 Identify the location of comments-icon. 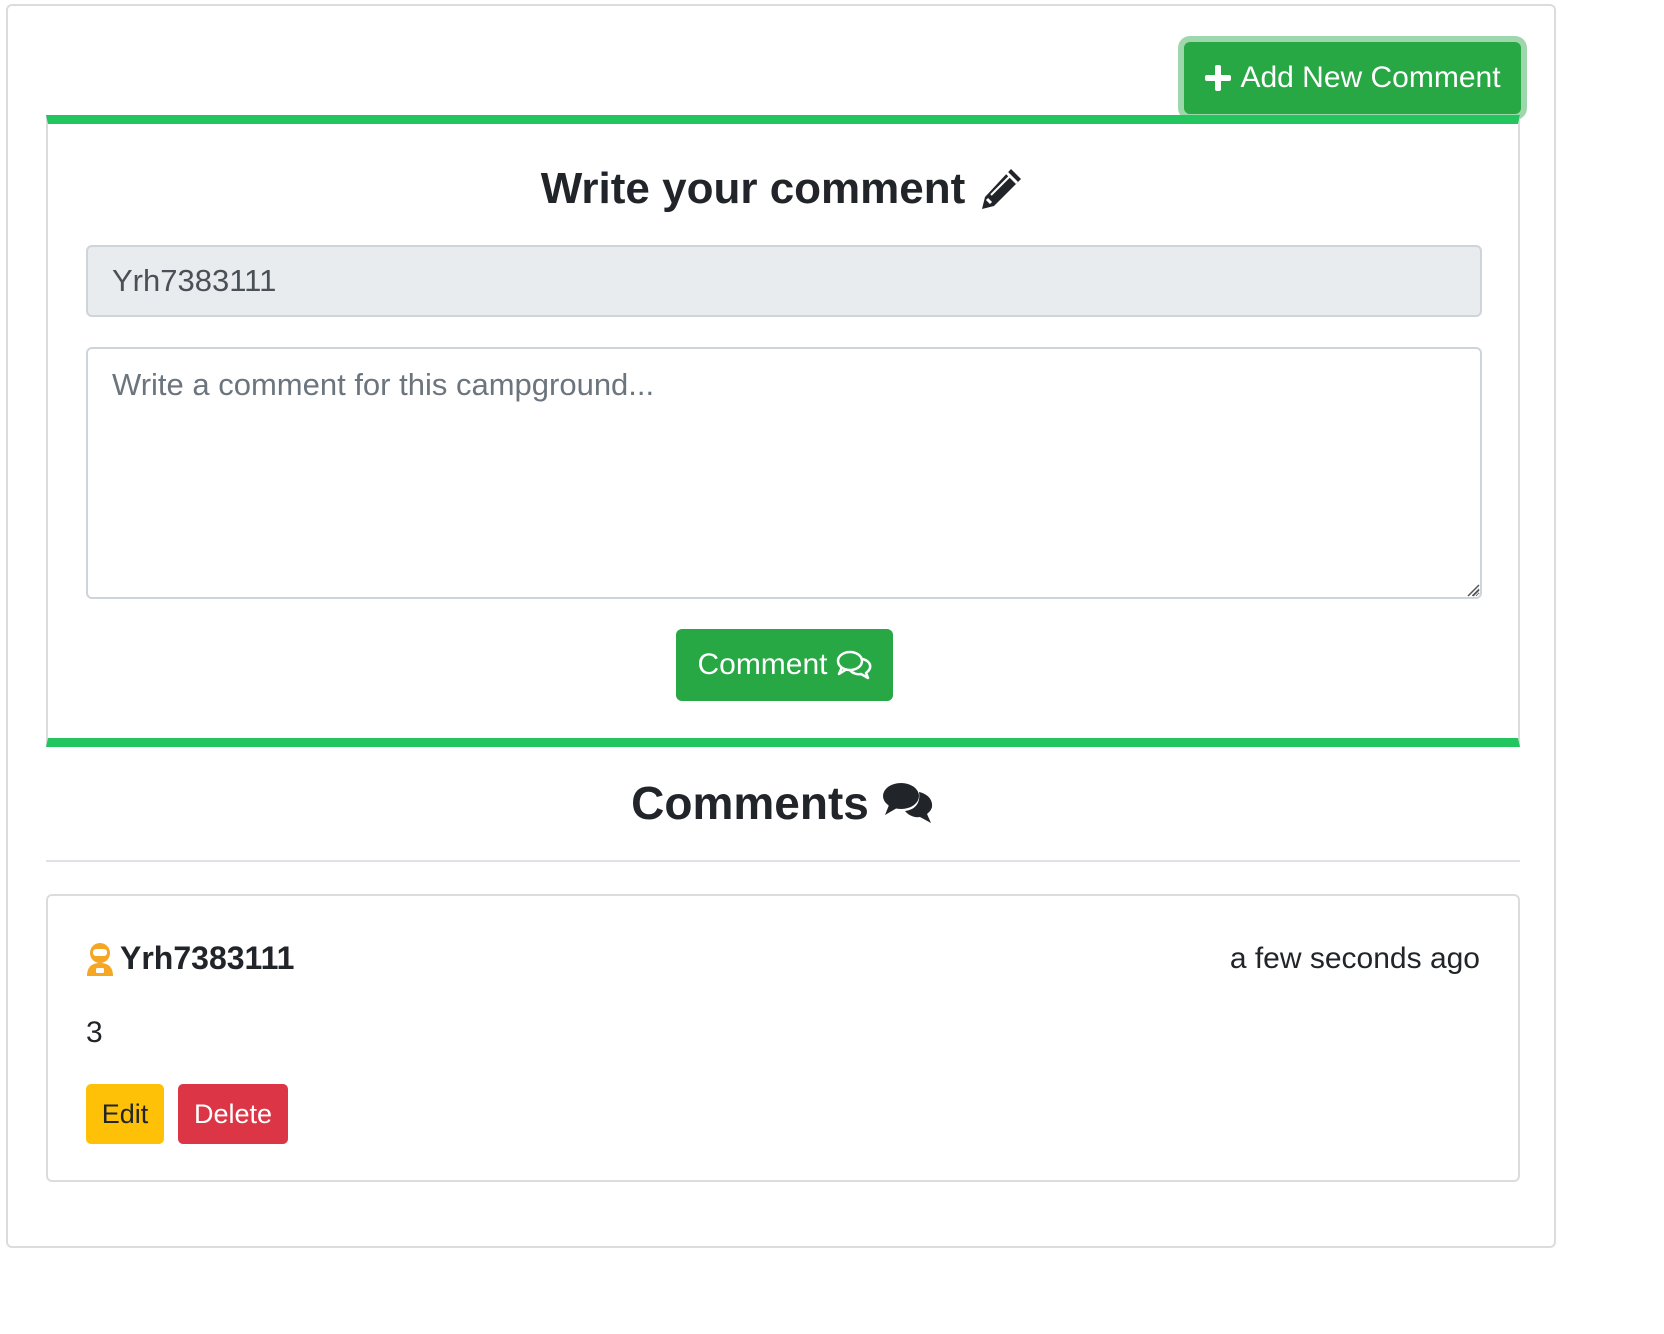
(908, 803).